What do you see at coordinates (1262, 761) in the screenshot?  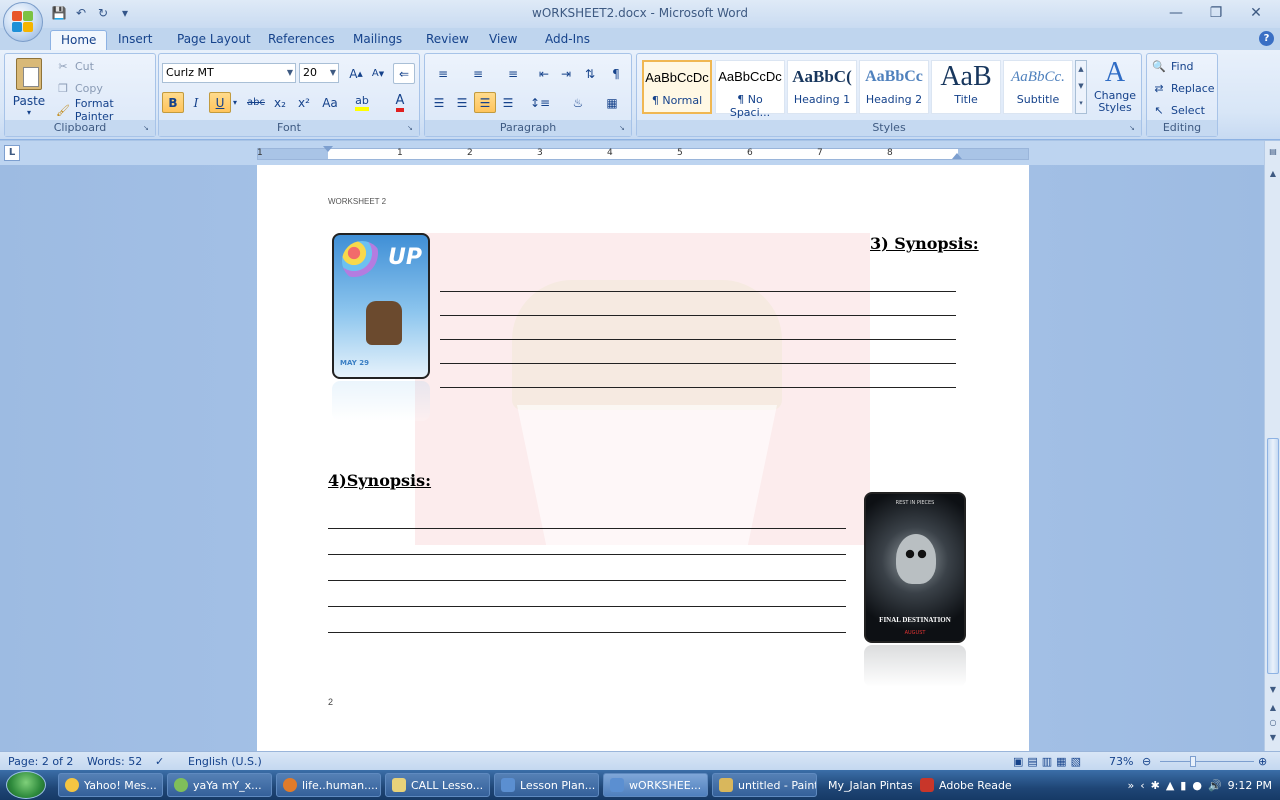 I see `zoom-in-icon: ⊕` at bounding box center [1262, 761].